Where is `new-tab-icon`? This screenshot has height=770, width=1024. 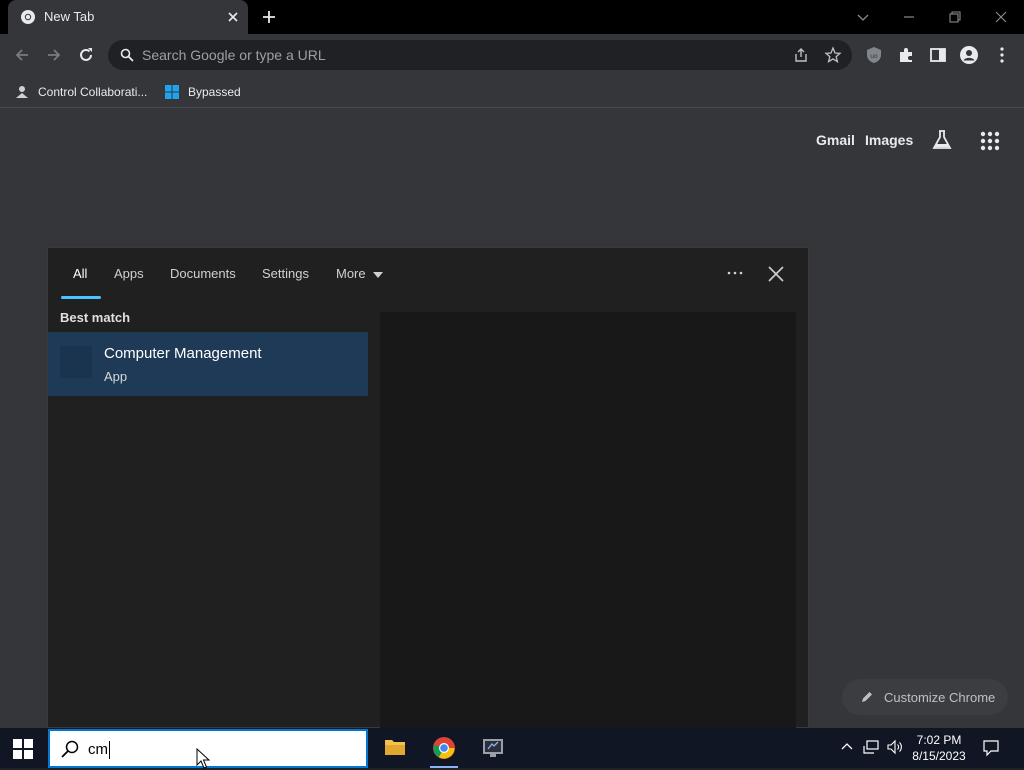 new-tab-icon is located at coordinates (269, 17).